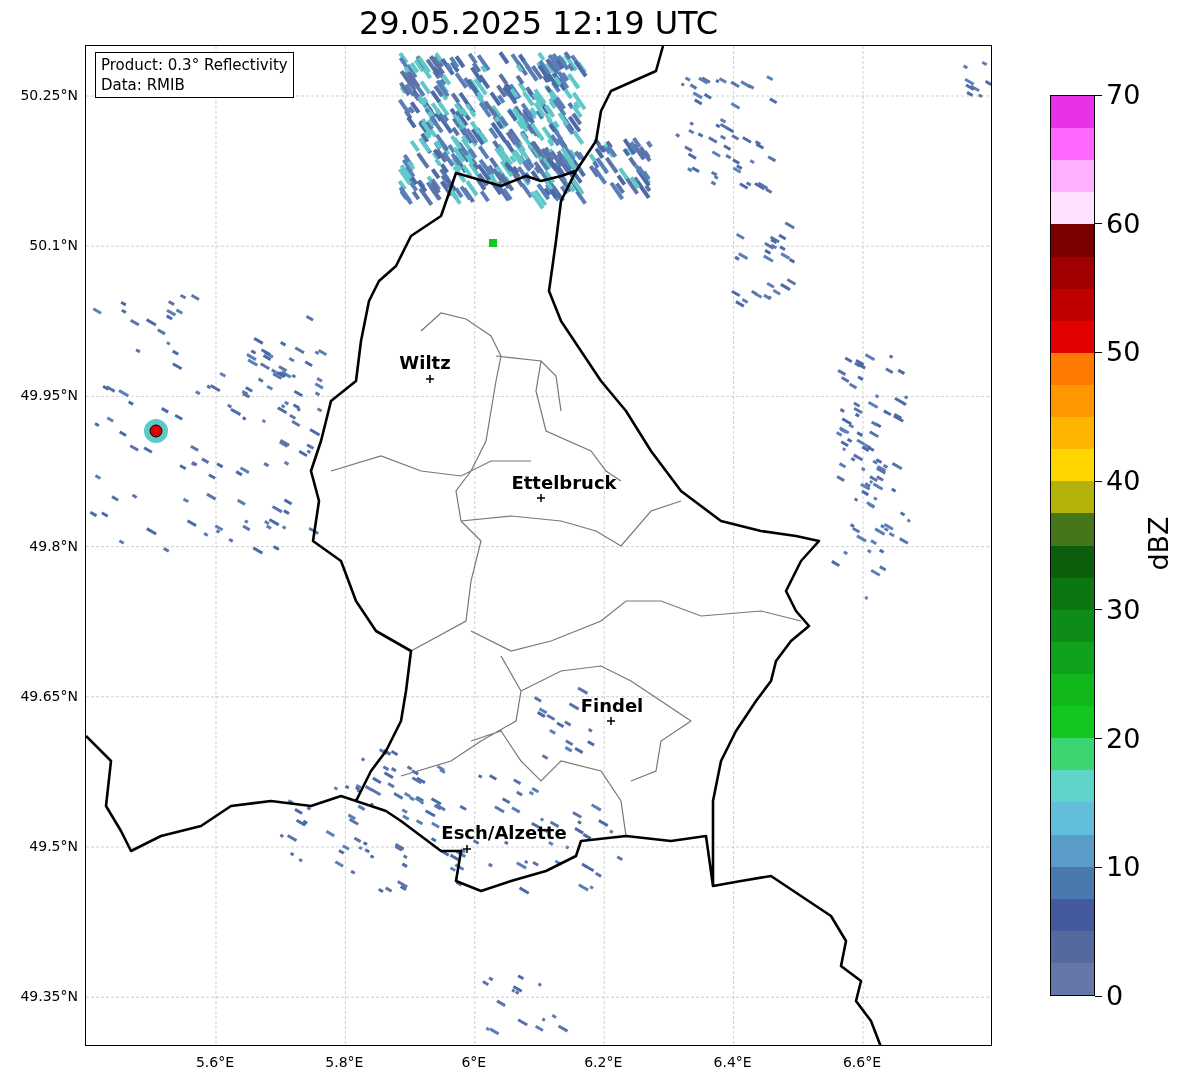  I want to click on place-label: Findel, so click(612, 705).